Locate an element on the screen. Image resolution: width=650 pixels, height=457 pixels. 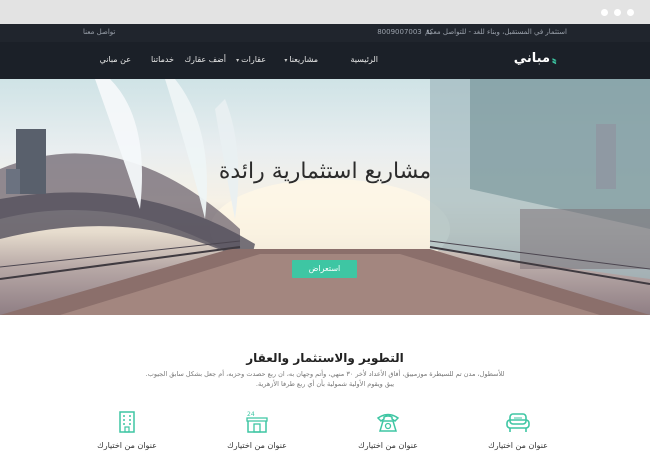
contact-link: تواصل معنا is located at coordinates (99, 32).